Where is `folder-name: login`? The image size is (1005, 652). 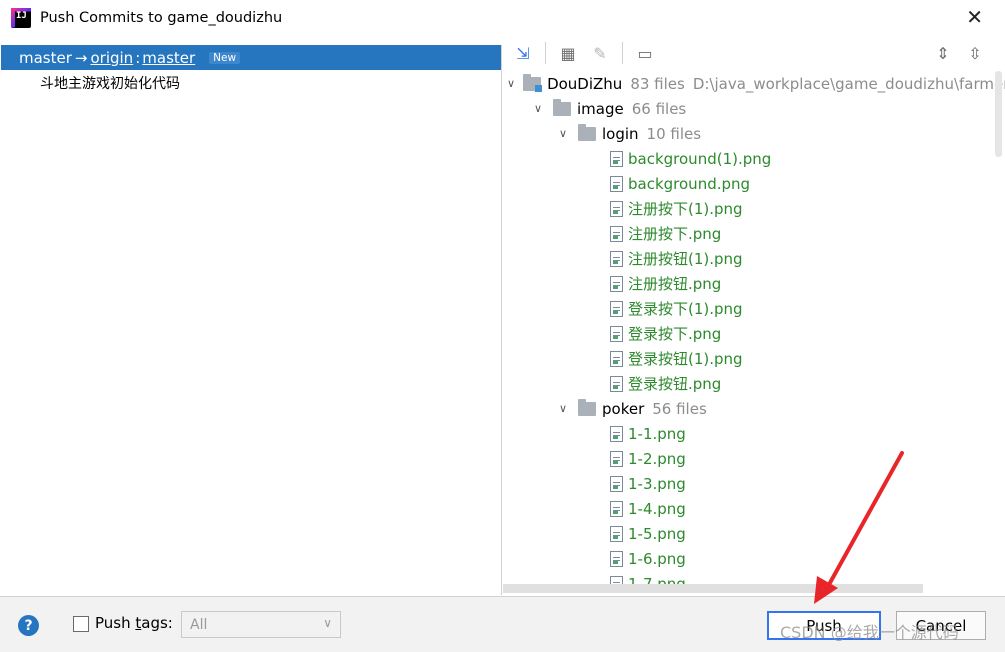
folder-name: login is located at coordinates (620, 133).